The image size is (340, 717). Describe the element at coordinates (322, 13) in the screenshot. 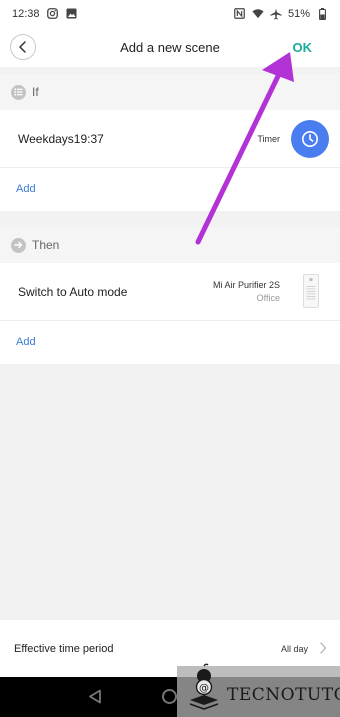

I see `battery-icon` at that location.